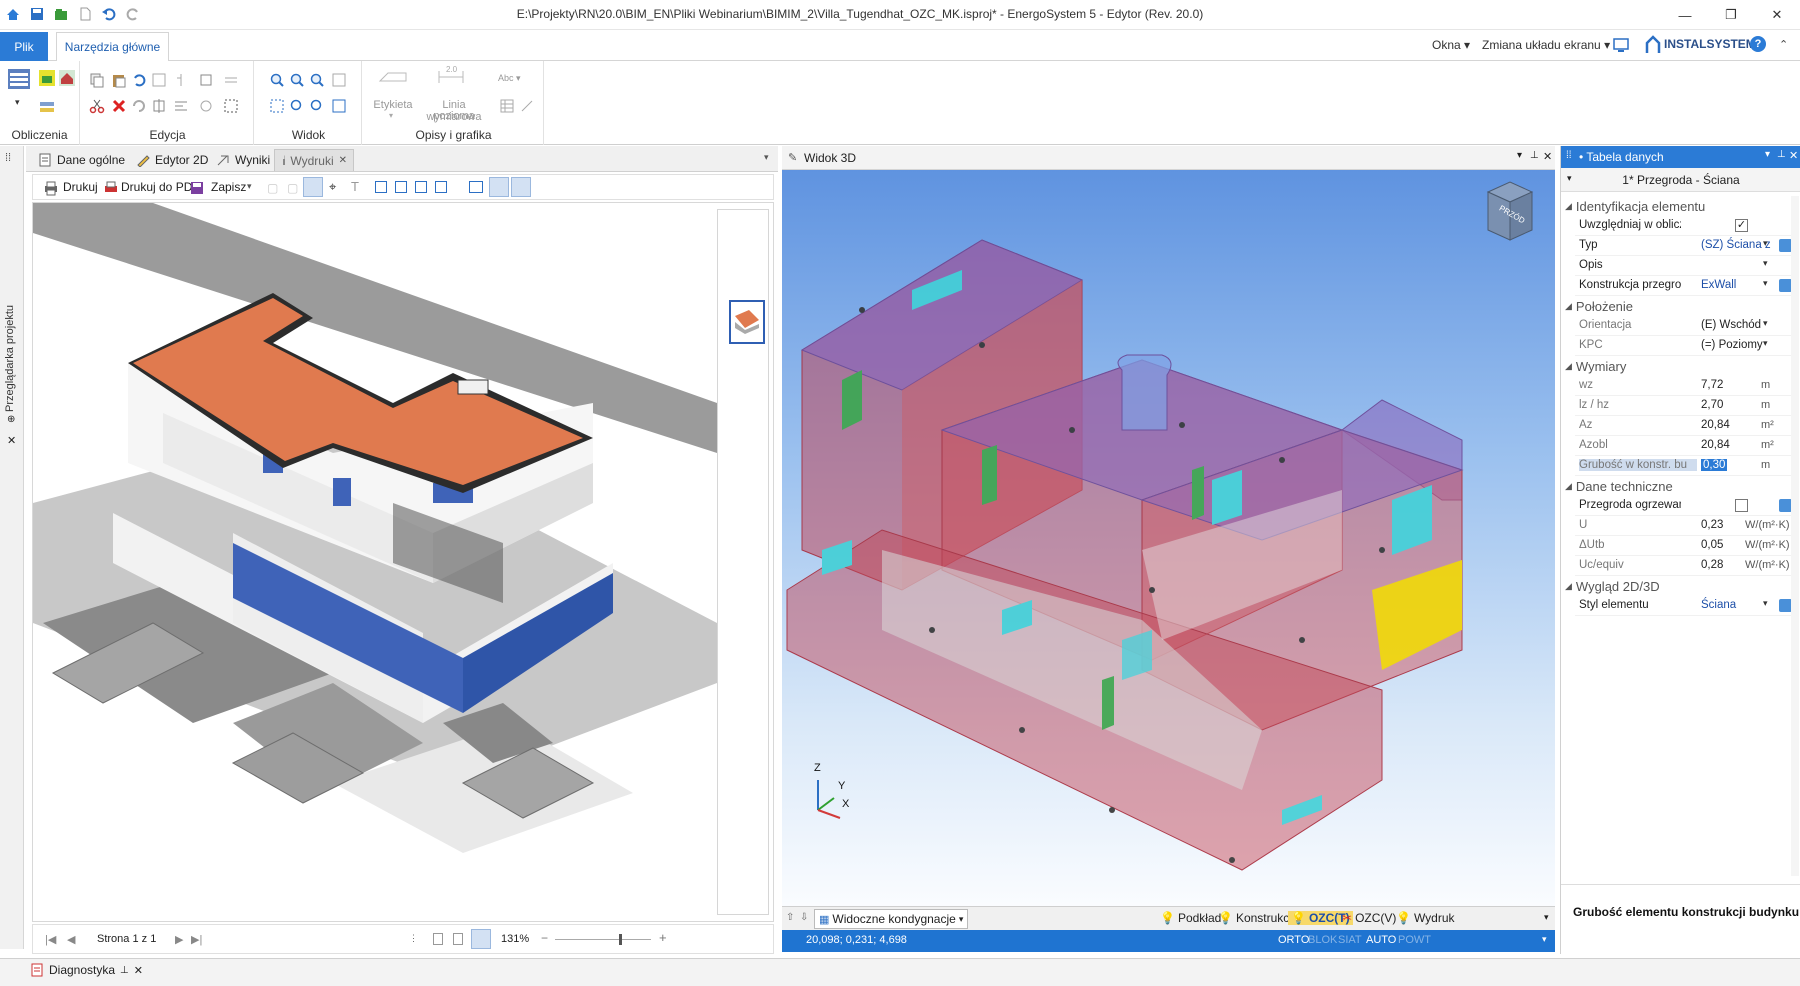 The image size is (1800, 986). I want to click on zapisz-button: Zapisz, so click(228, 187).